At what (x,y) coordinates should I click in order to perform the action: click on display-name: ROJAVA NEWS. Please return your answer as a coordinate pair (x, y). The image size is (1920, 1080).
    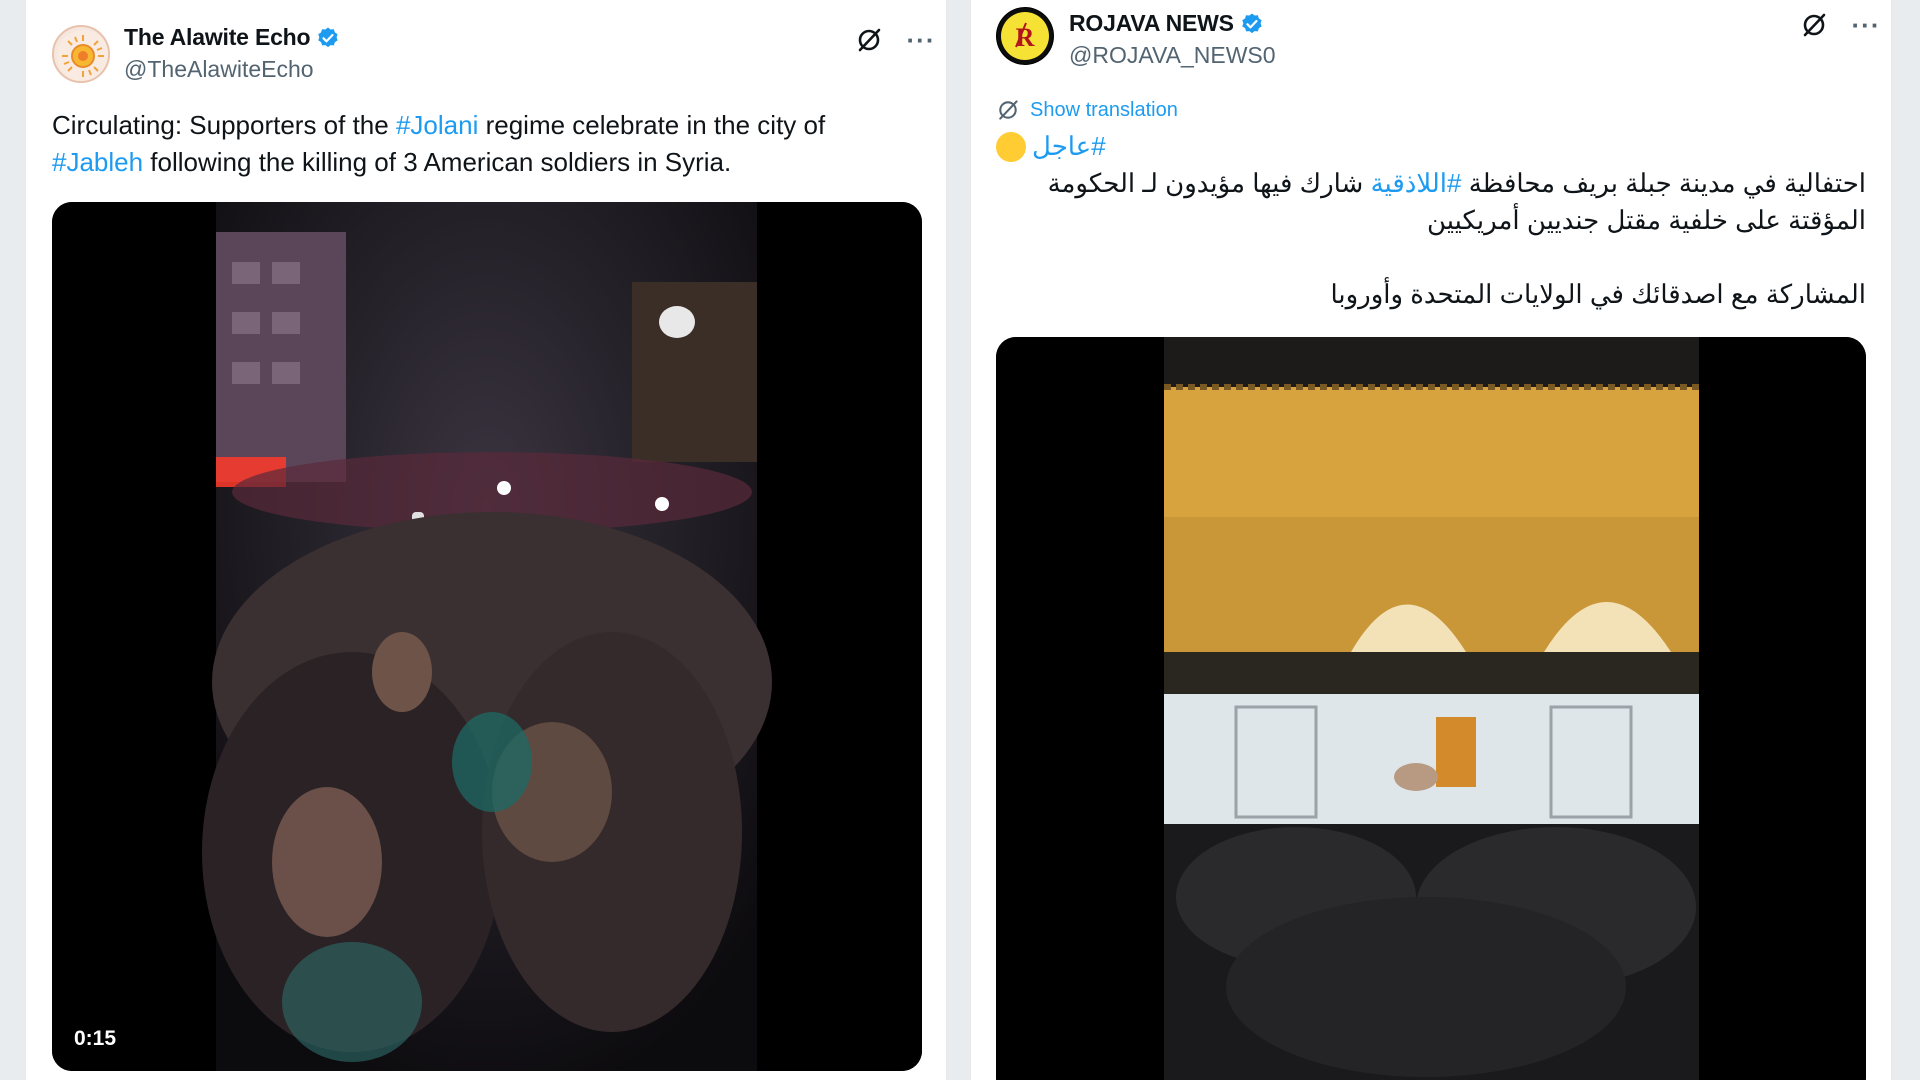
    Looking at the image, I should click on (1151, 23).